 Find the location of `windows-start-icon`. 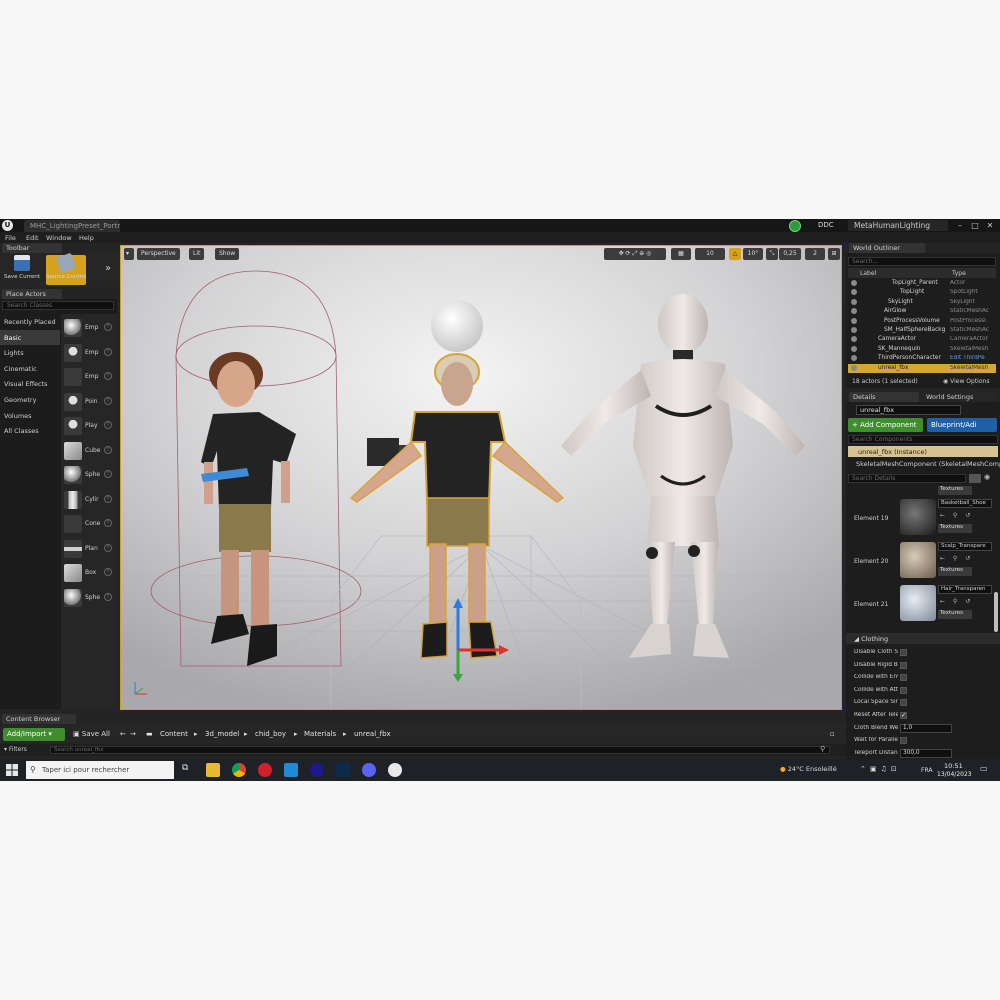

windows-start-icon is located at coordinates (12, 770).